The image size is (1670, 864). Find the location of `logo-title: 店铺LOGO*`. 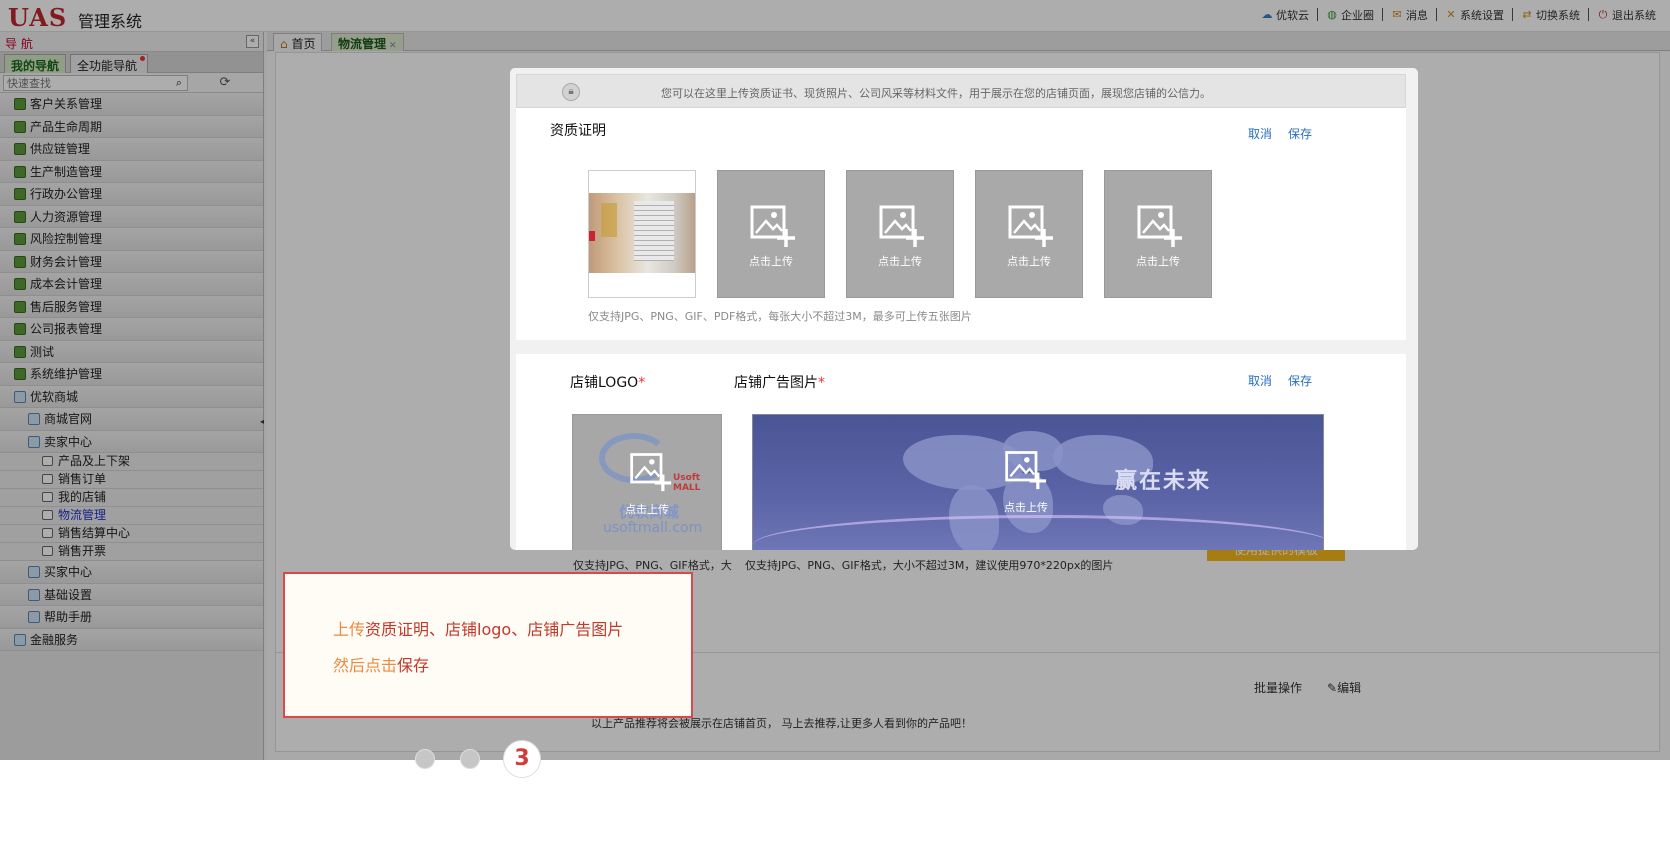

logo-title: 店铺LOGO* is located at coordinates (607, 382).